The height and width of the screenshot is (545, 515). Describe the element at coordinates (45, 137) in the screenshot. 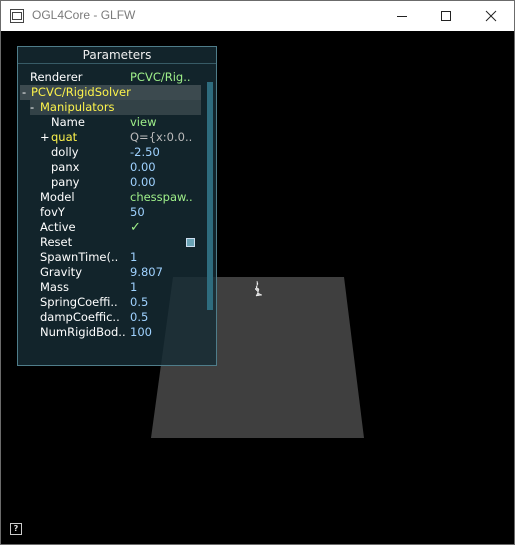

I see `expand-toggle: +` at that location.